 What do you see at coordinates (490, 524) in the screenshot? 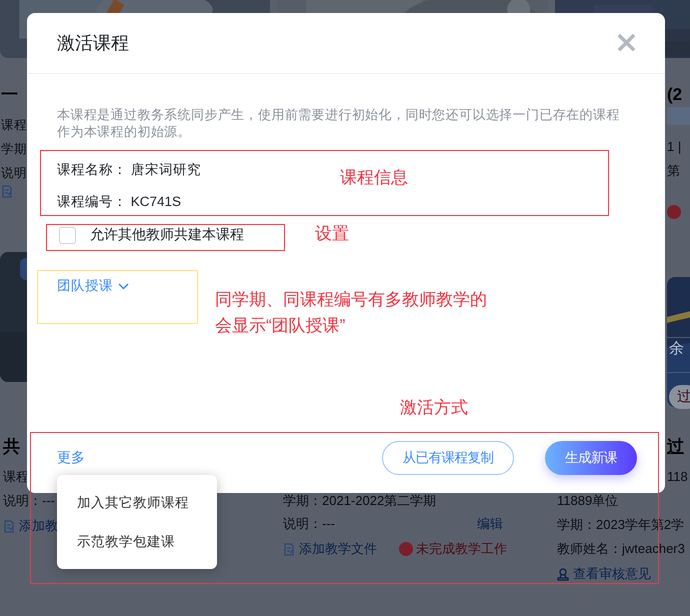
I see `edit-link: 编辑` at bounding box center [490, 524].